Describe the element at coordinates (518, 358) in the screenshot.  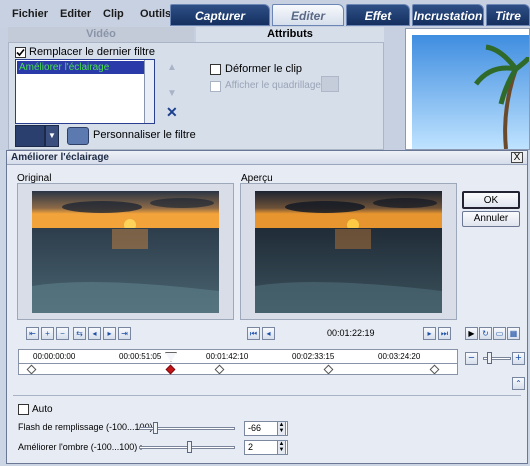
I see `zoom-in-icon: +` at that location.